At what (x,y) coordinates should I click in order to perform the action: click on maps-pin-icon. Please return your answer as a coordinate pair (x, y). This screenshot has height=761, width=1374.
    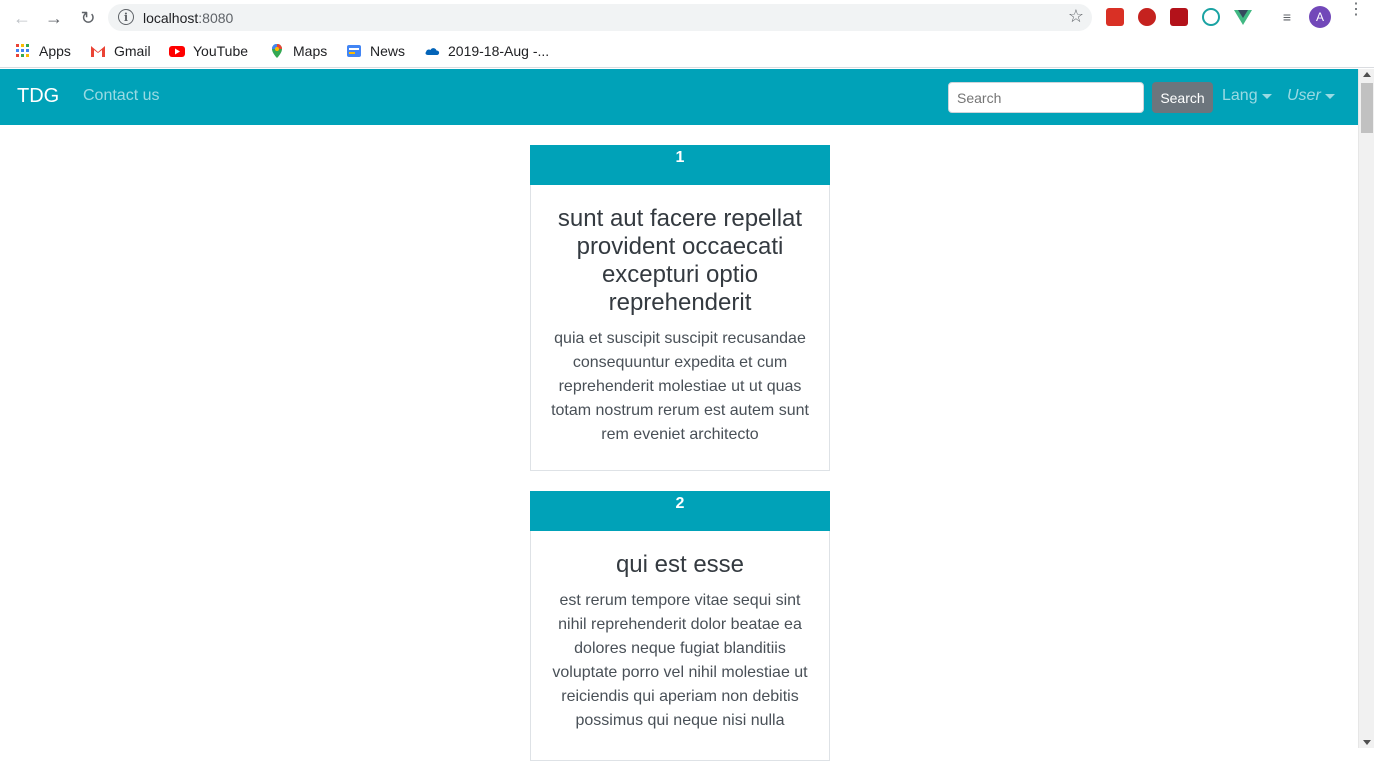
    Looking at the image, I should click on (277, 51).